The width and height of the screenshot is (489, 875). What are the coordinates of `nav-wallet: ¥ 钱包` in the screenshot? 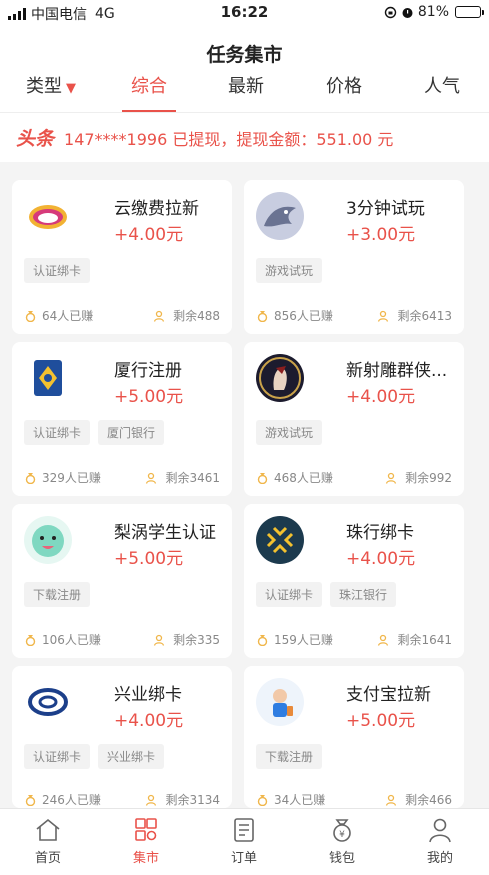 It's located at (342, 841).